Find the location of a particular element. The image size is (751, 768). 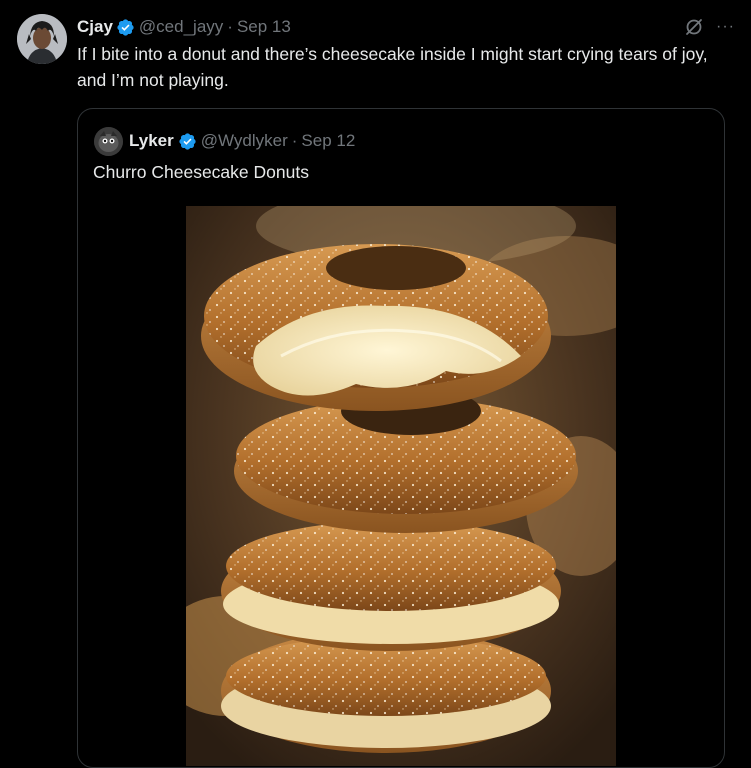

quoted-display-name: Lyker is located at coordinates (151, 141).